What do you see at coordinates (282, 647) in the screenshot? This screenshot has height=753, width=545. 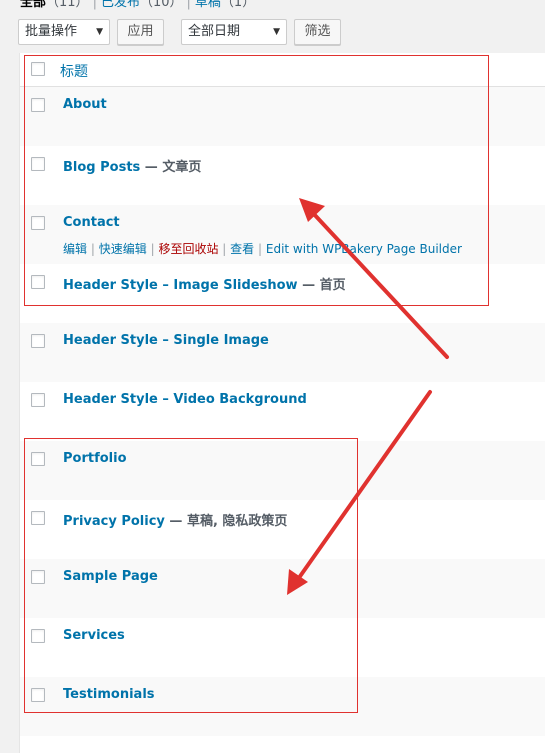 I see `table-row: Services` at bounding box center [282, 647].